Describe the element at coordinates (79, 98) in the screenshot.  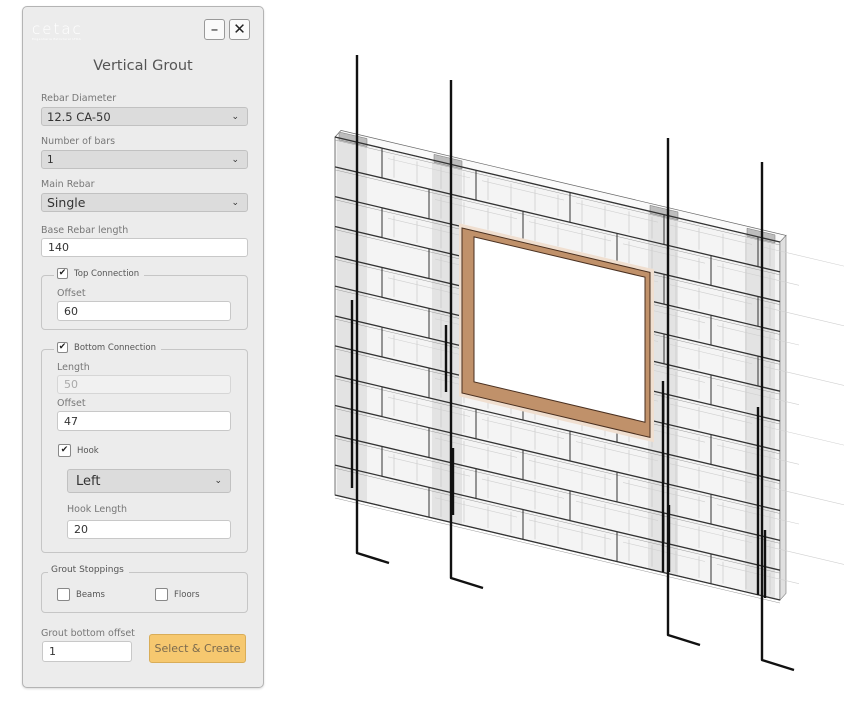
I see `rebar-diameter-label: Rebar Diameter` at that location.